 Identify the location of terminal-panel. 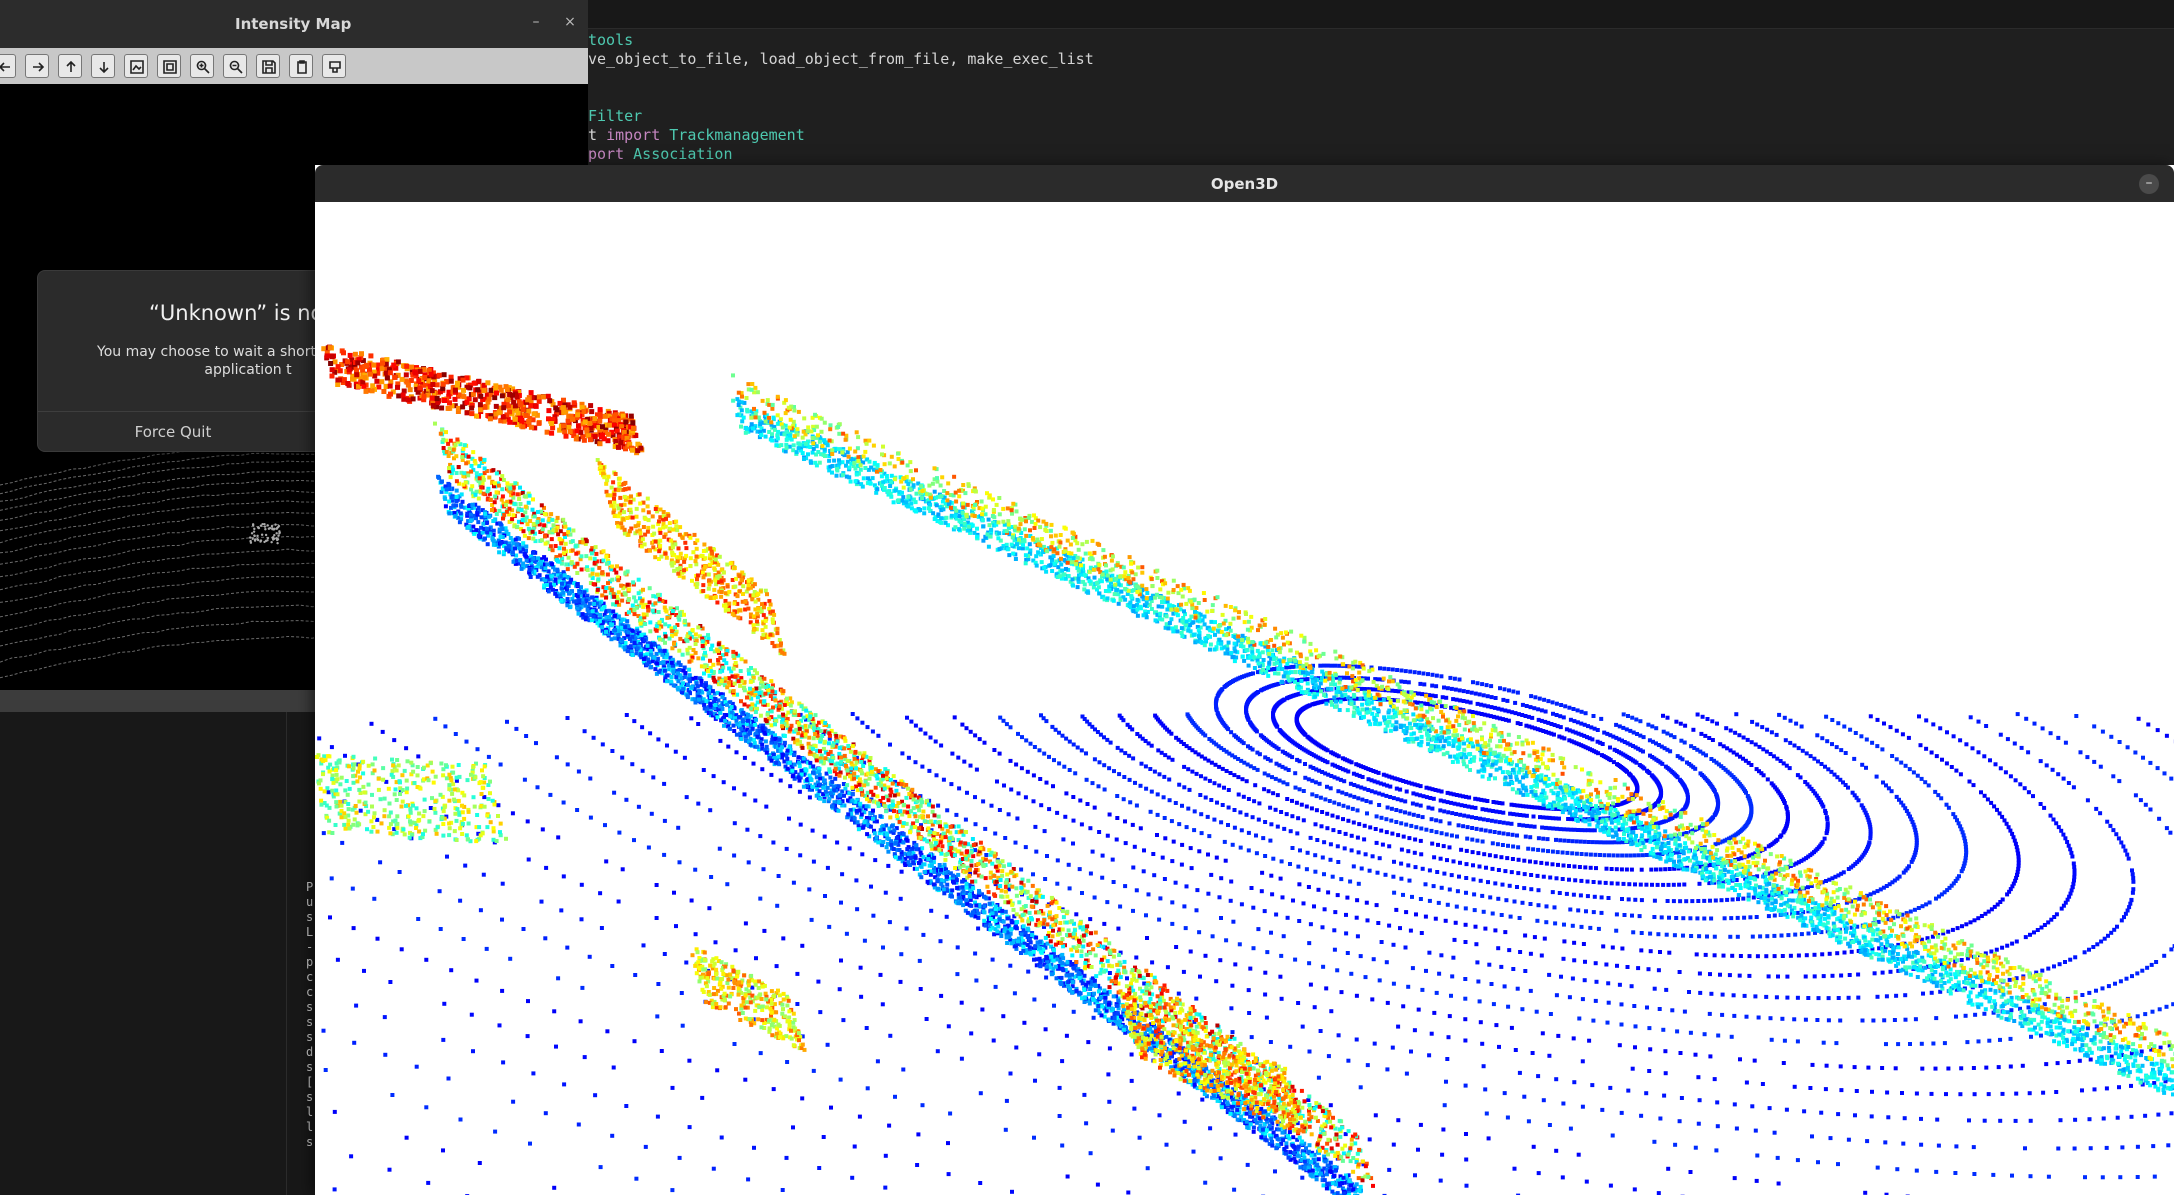
(157, 953).